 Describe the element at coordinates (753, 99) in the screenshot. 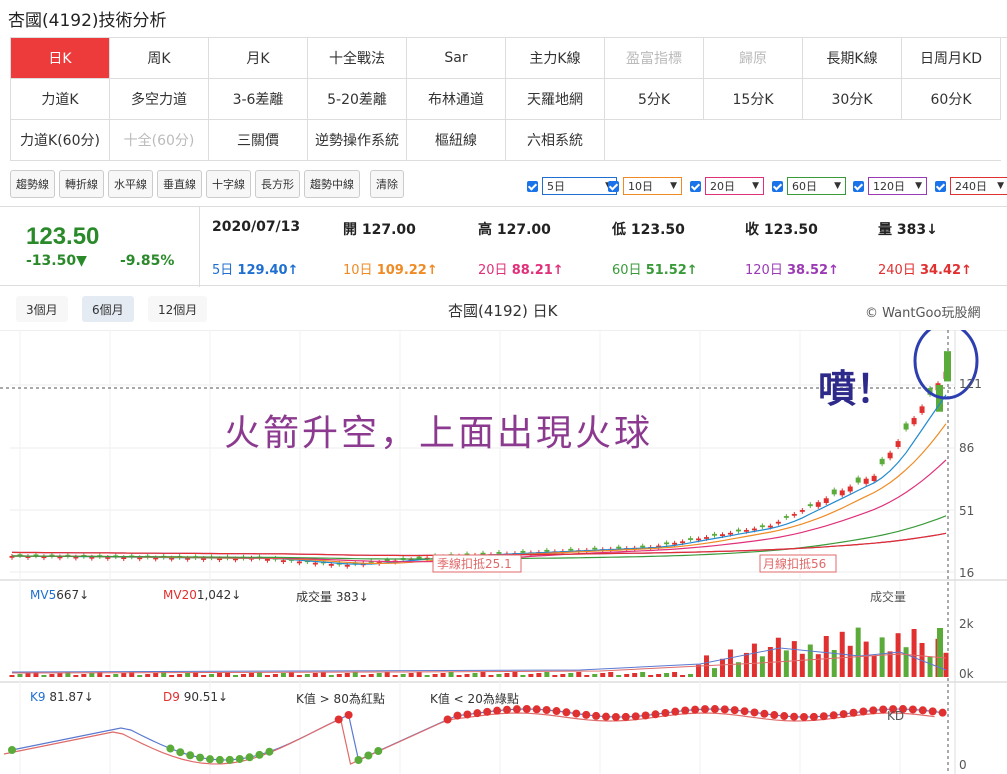

I see `tab-item: 15分K` at that location.